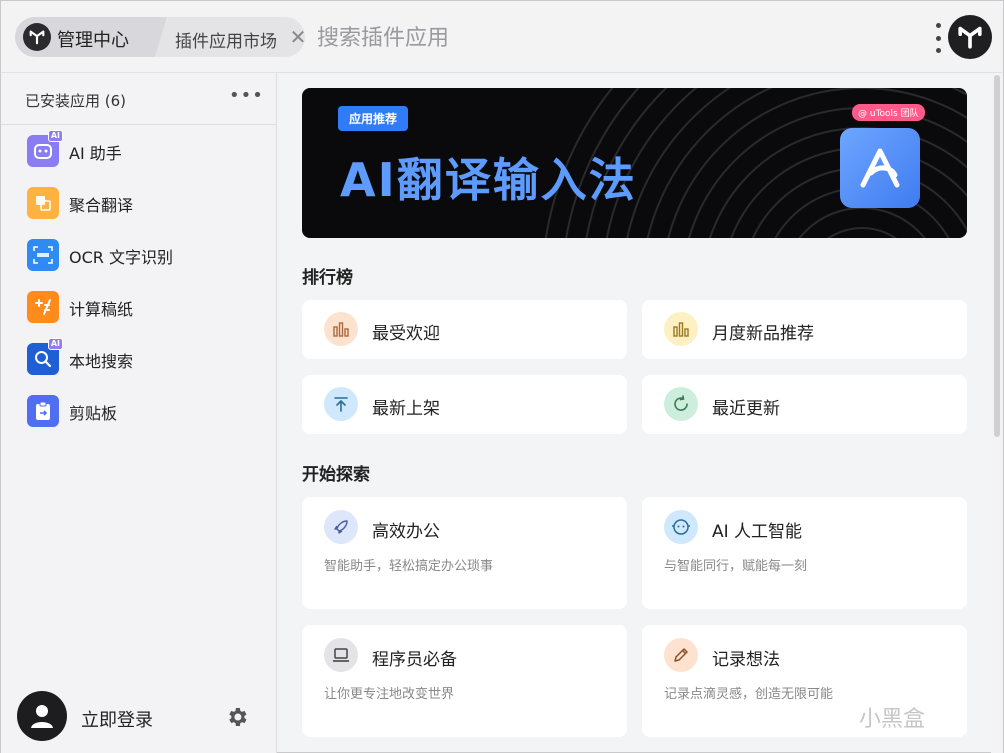 The height and width of the screenshot is (753, 1004). What do you see at coordinates (406, 532) in the screenshot?
I see `card-label: 高效办公` at bounding box center [406, 532].